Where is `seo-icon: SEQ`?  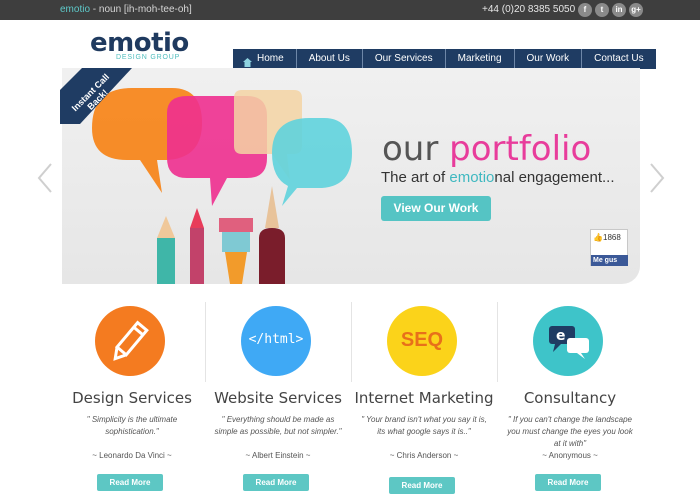
seo-icon: SEQ is located at coordinates (422, 341).